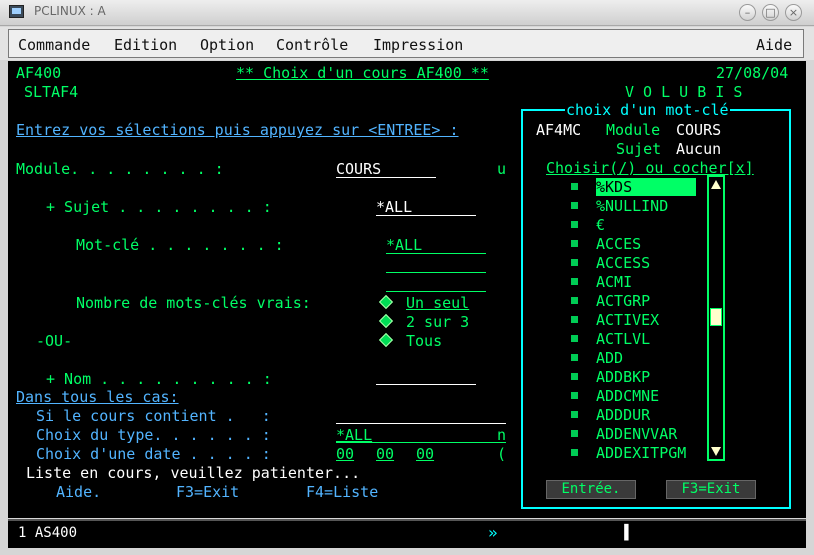  I want to click on keyword-item: ADD, so click(609, 358).